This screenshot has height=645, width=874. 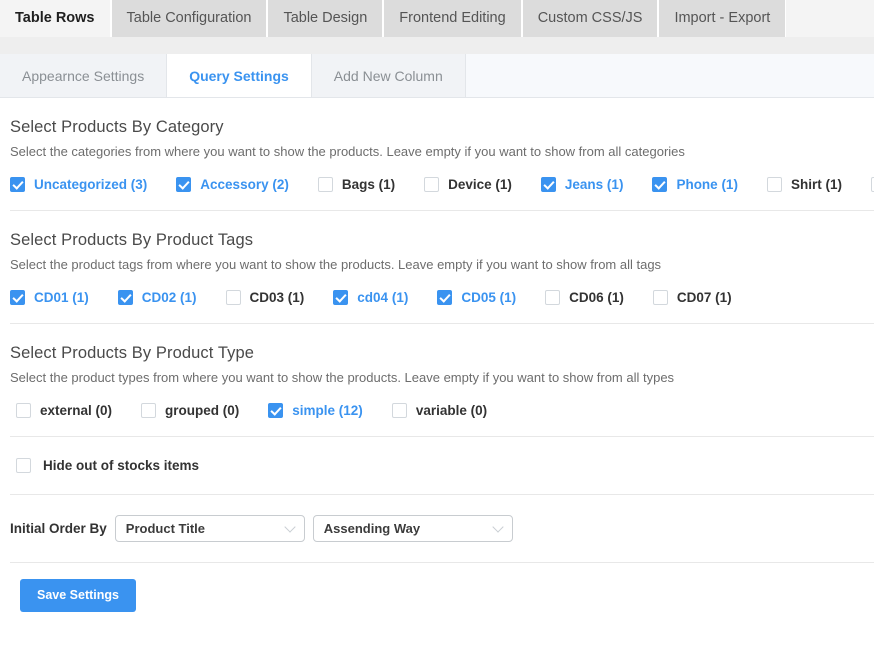 I want to click on section-title: Select Products By Product Type, so click(x=132, y=353).